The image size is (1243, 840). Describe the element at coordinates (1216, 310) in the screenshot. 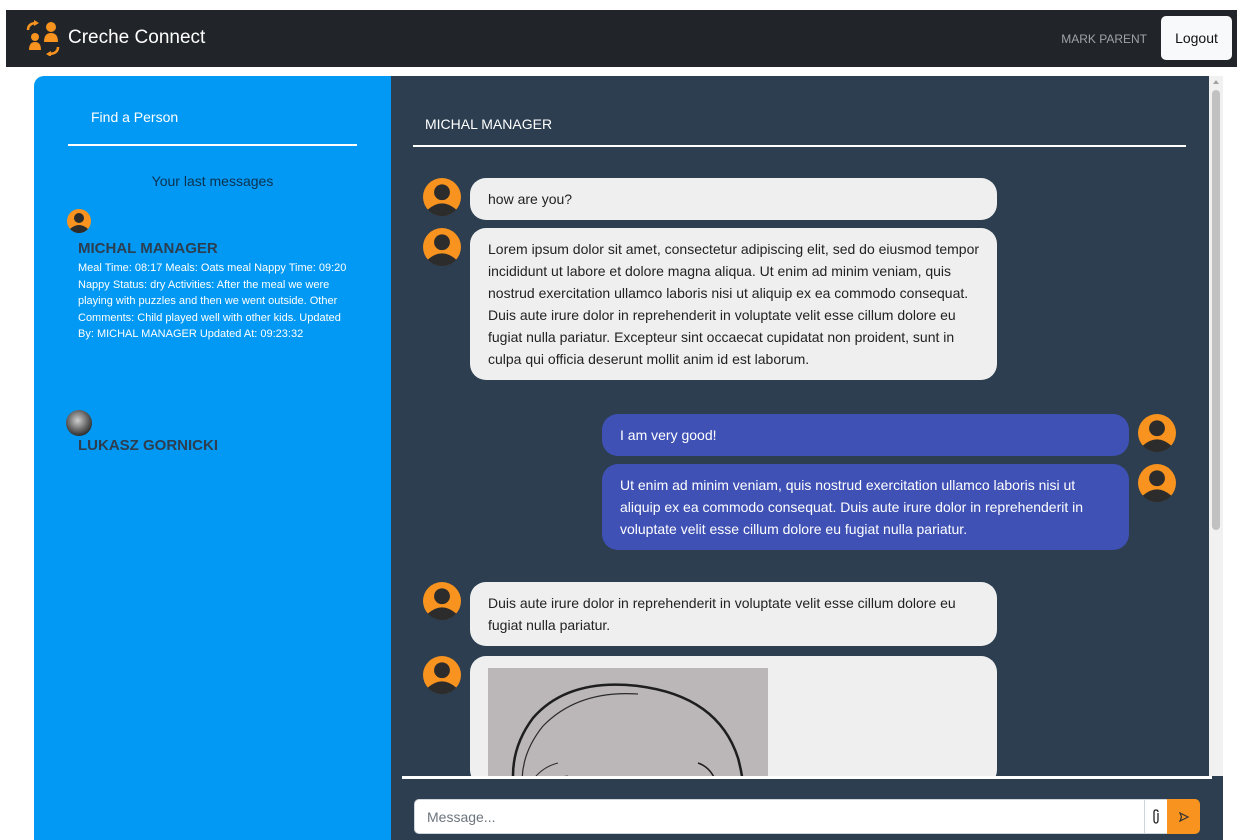

I see `scroll-thumb` at that location.